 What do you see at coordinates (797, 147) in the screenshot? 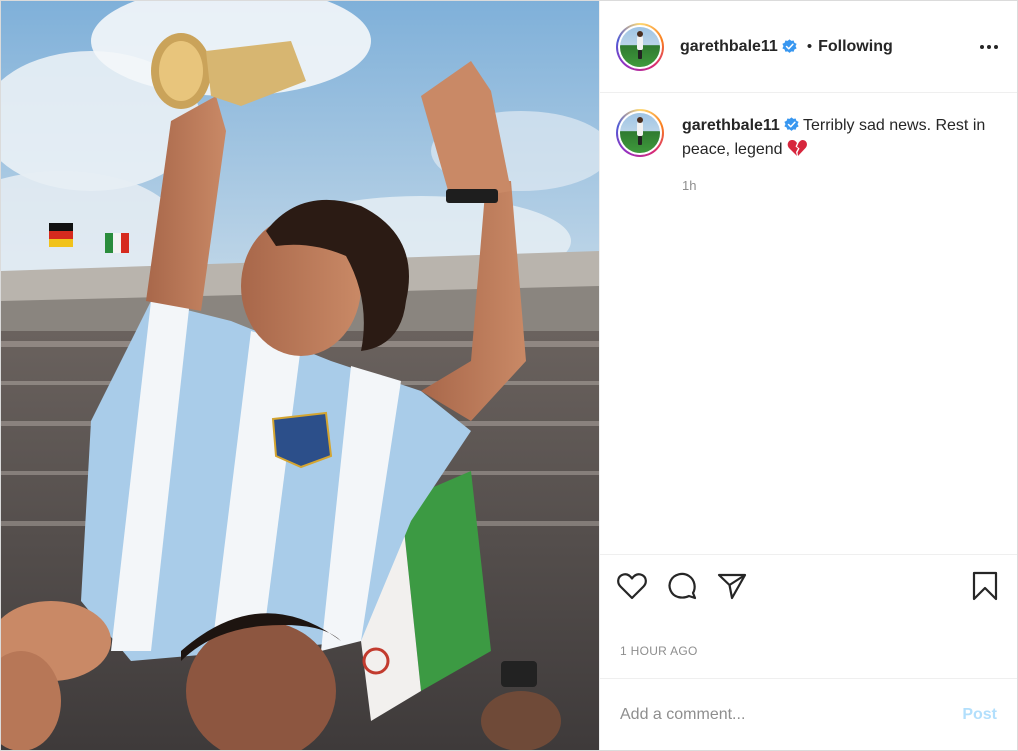
I see `broken-heart-emoji-icon` at bounding box center [797, 147].